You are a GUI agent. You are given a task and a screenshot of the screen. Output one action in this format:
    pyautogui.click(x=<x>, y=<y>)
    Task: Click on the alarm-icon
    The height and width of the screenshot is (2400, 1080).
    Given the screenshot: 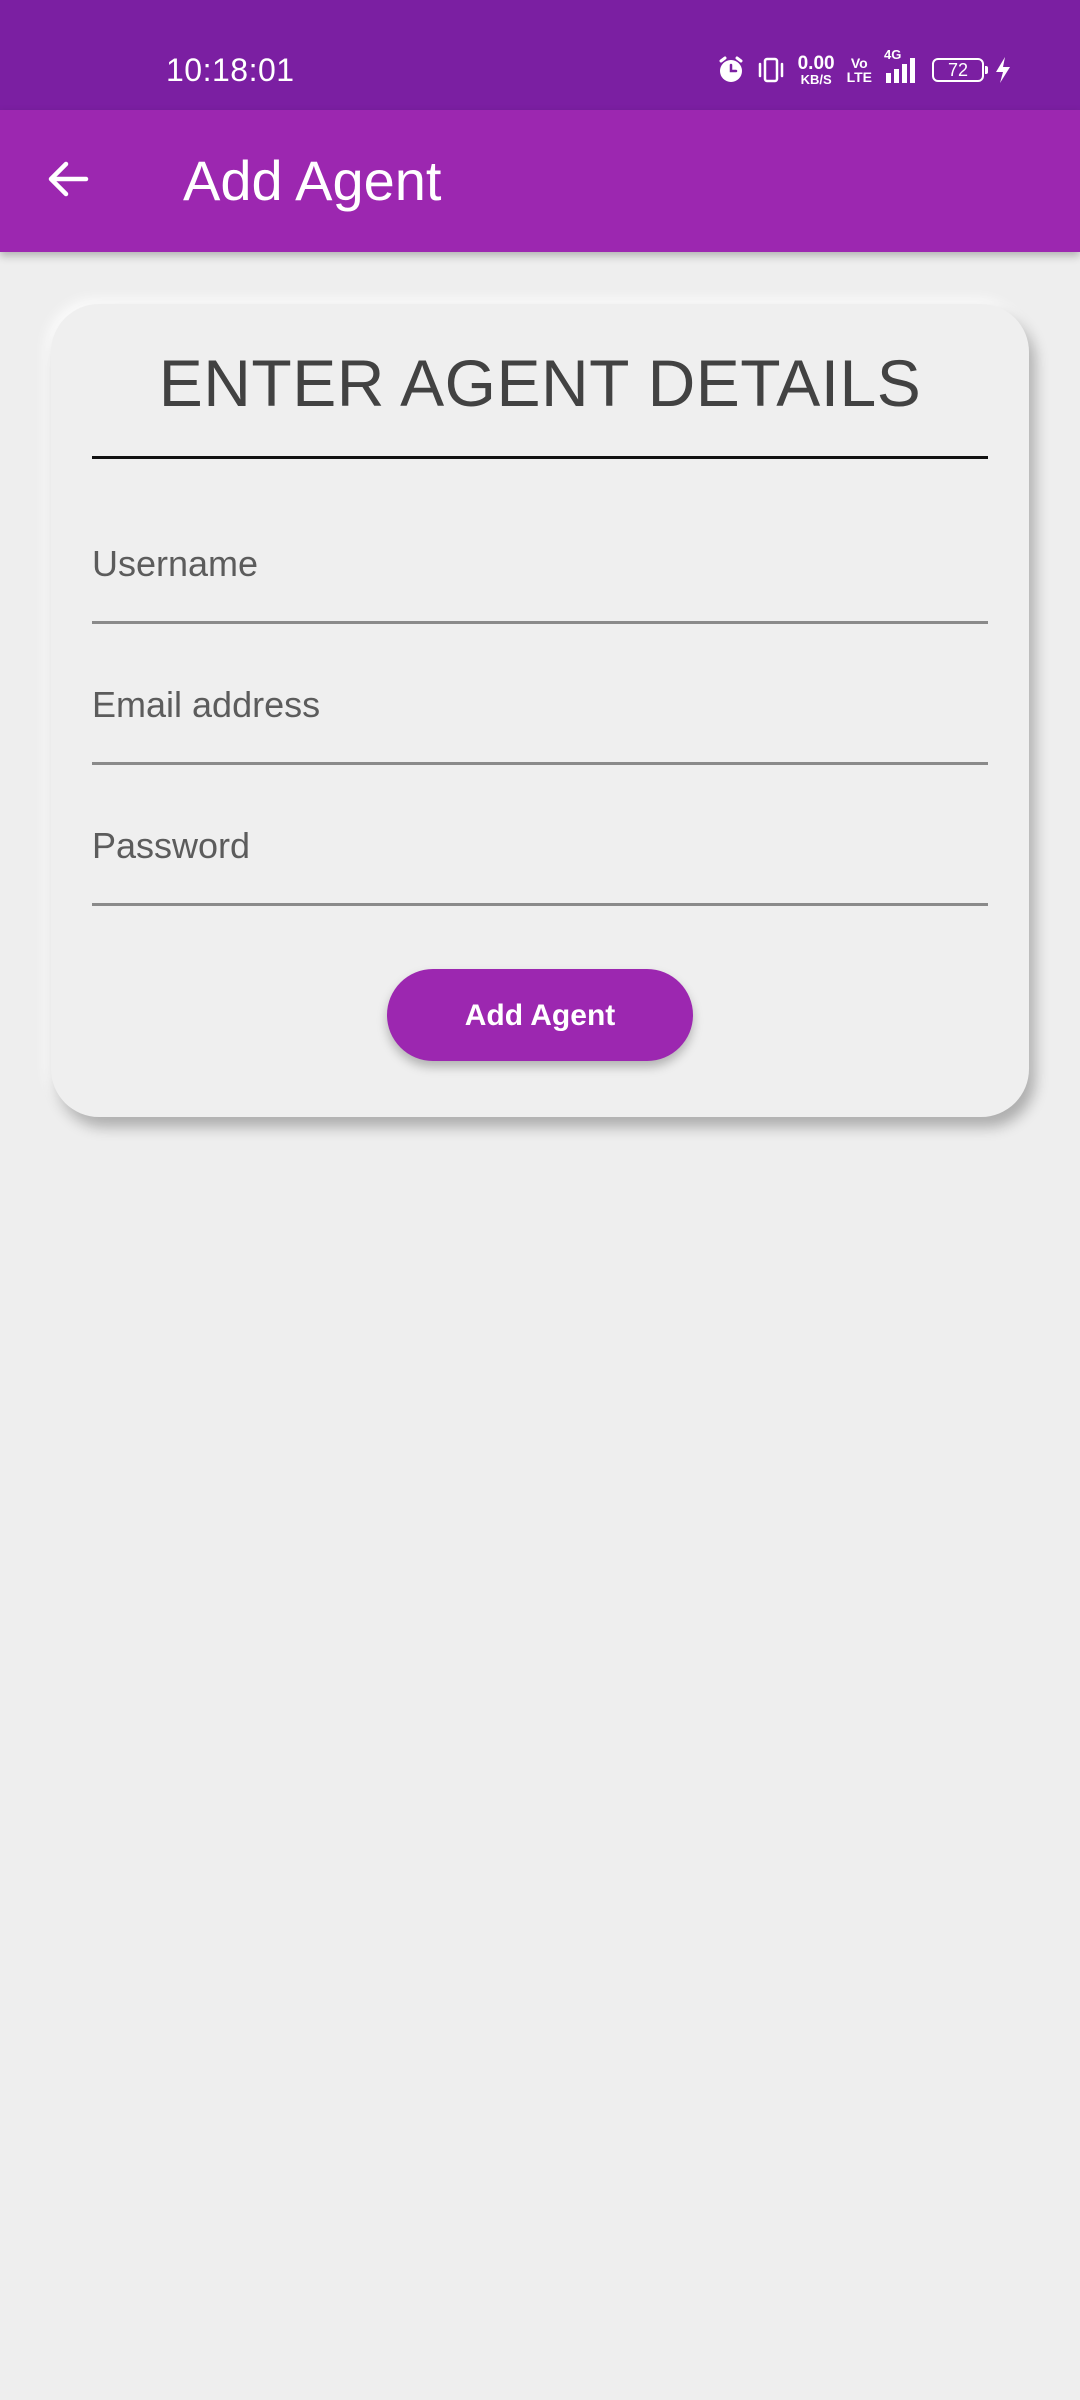 What is the action you would take?
    pyautogui.click(x=731, y=70)
    